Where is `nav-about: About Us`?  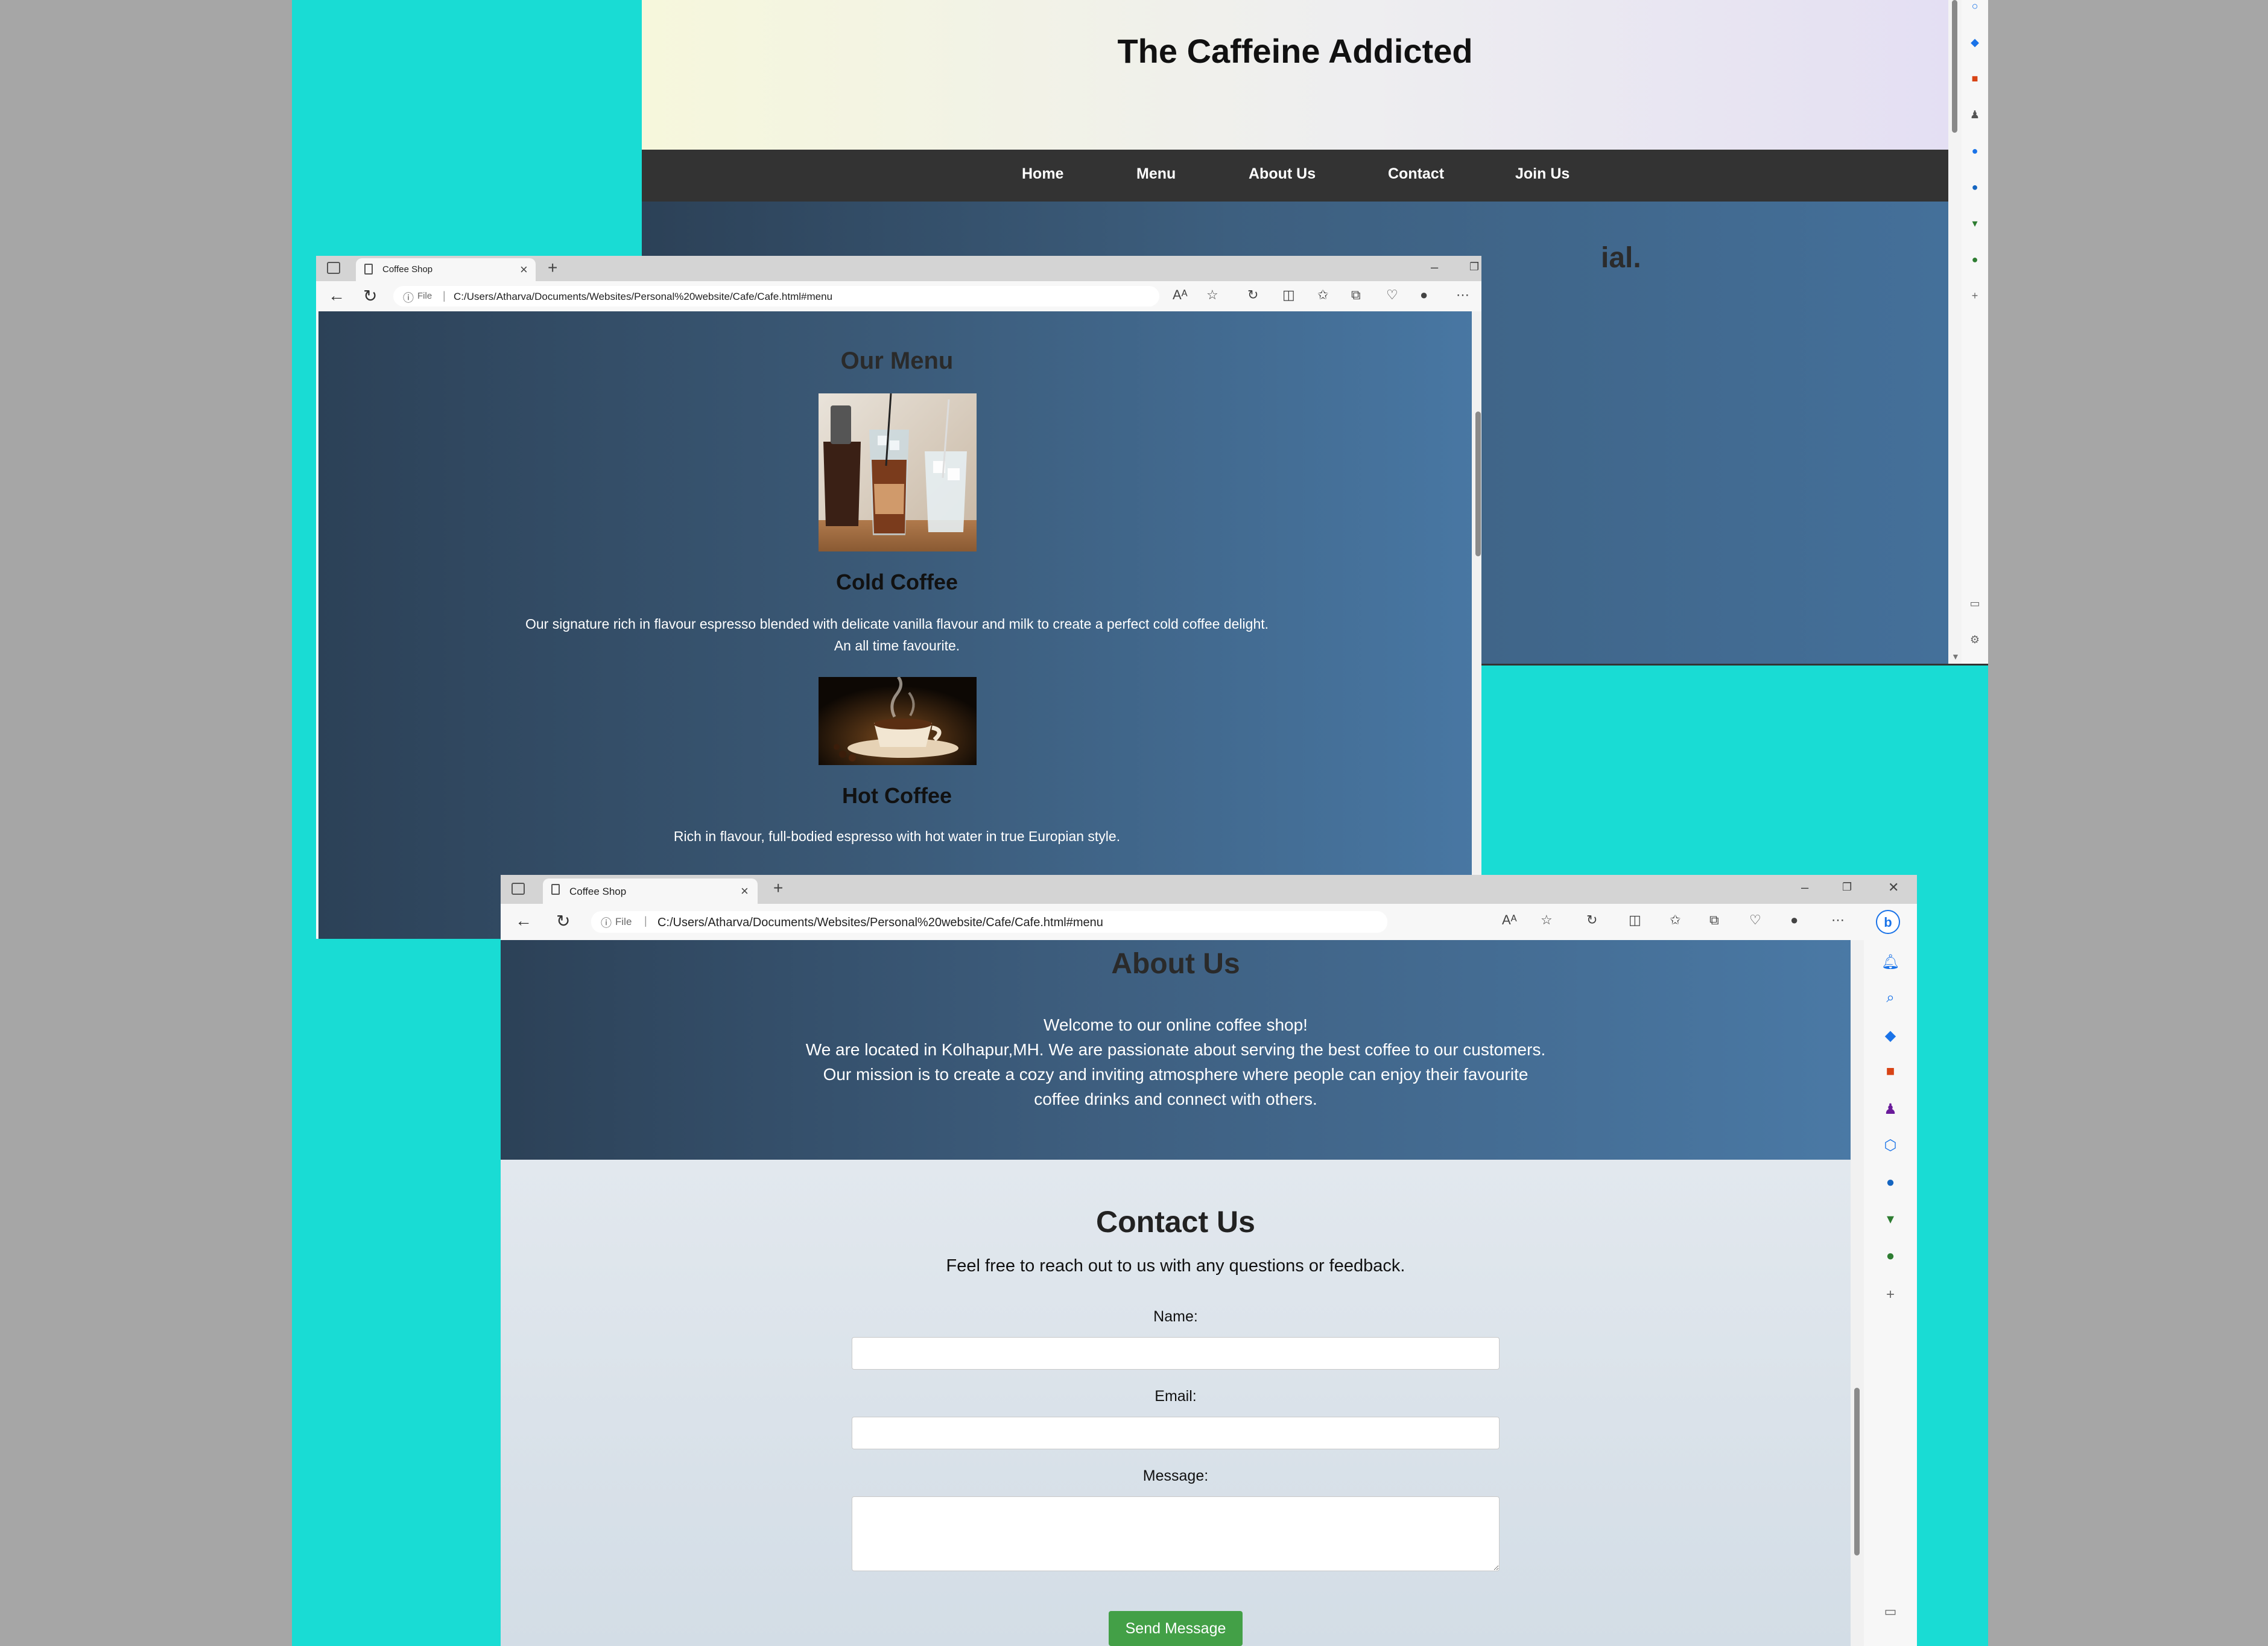 nav-about: About Us is located at coordinates (1282, 174).